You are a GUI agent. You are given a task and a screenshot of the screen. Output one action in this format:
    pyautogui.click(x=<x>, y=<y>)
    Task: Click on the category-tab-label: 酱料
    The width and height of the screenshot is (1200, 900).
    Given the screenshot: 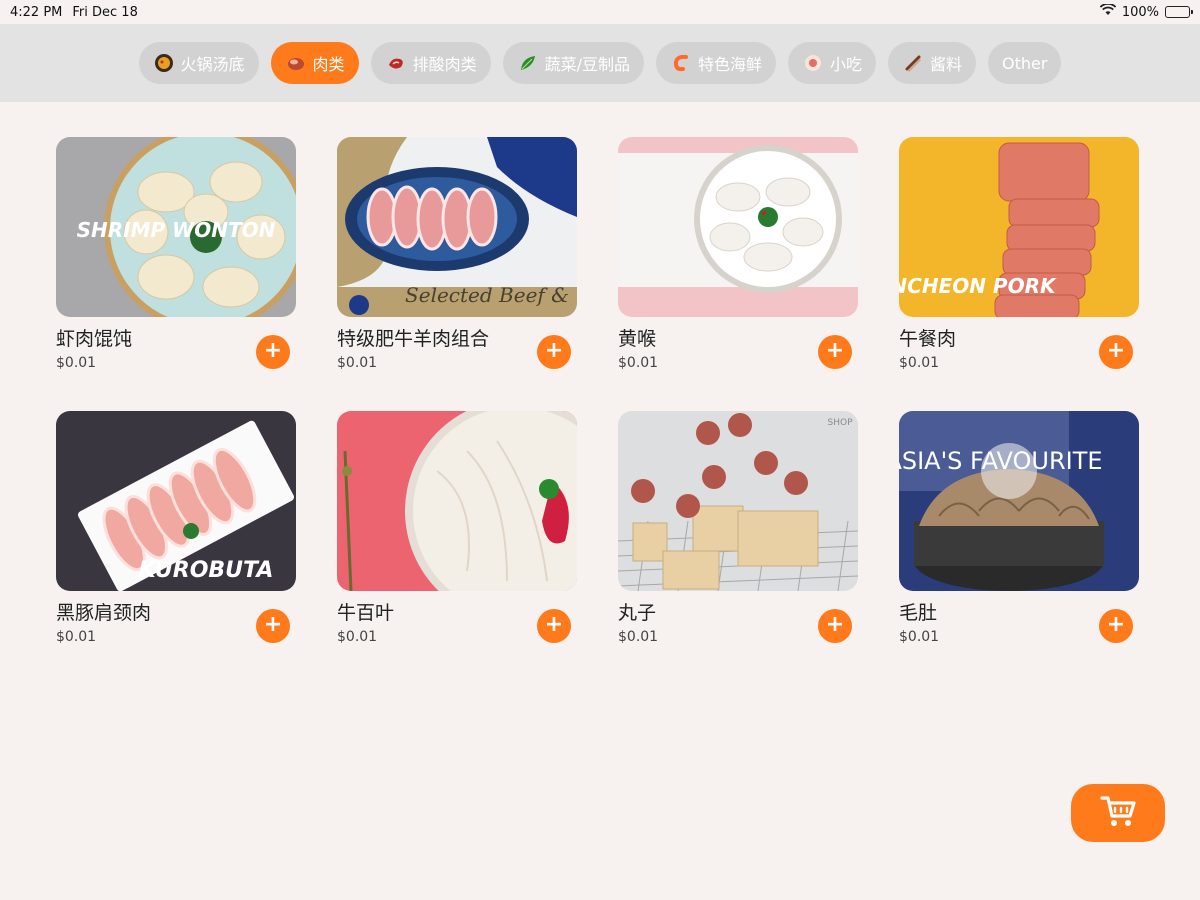 What is the action you would take?
    pyautogui.click(x=946, y=64)
    